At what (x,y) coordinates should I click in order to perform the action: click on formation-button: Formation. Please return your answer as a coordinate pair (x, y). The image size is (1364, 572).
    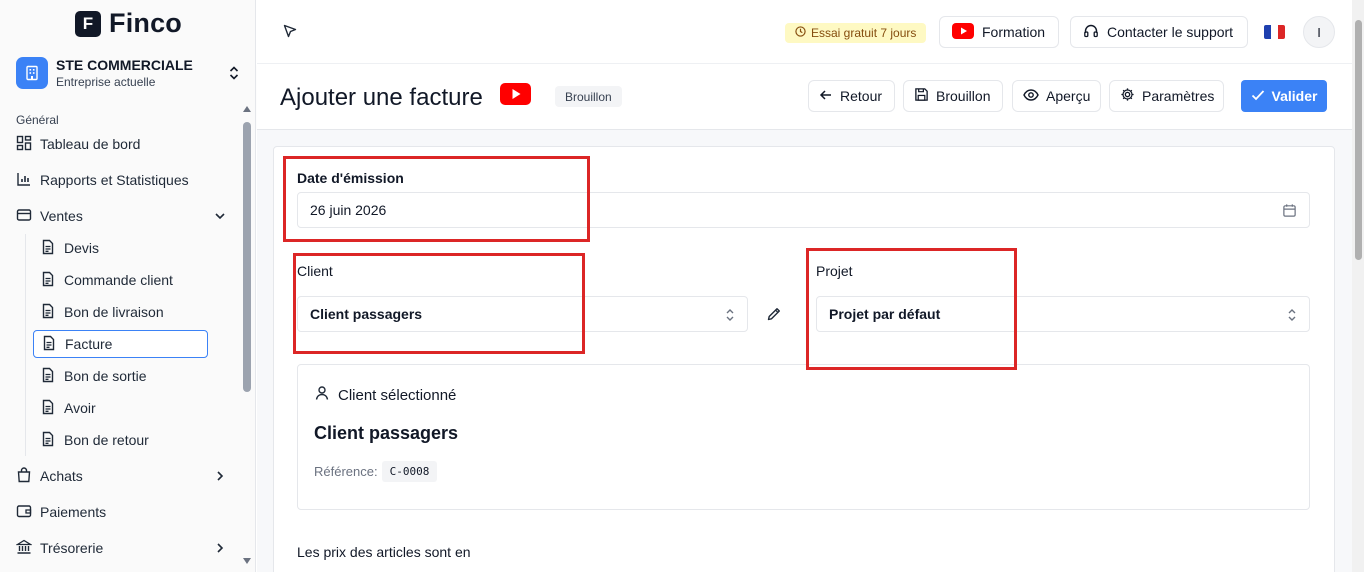
    Looking at the image, I should click on (999, 32).